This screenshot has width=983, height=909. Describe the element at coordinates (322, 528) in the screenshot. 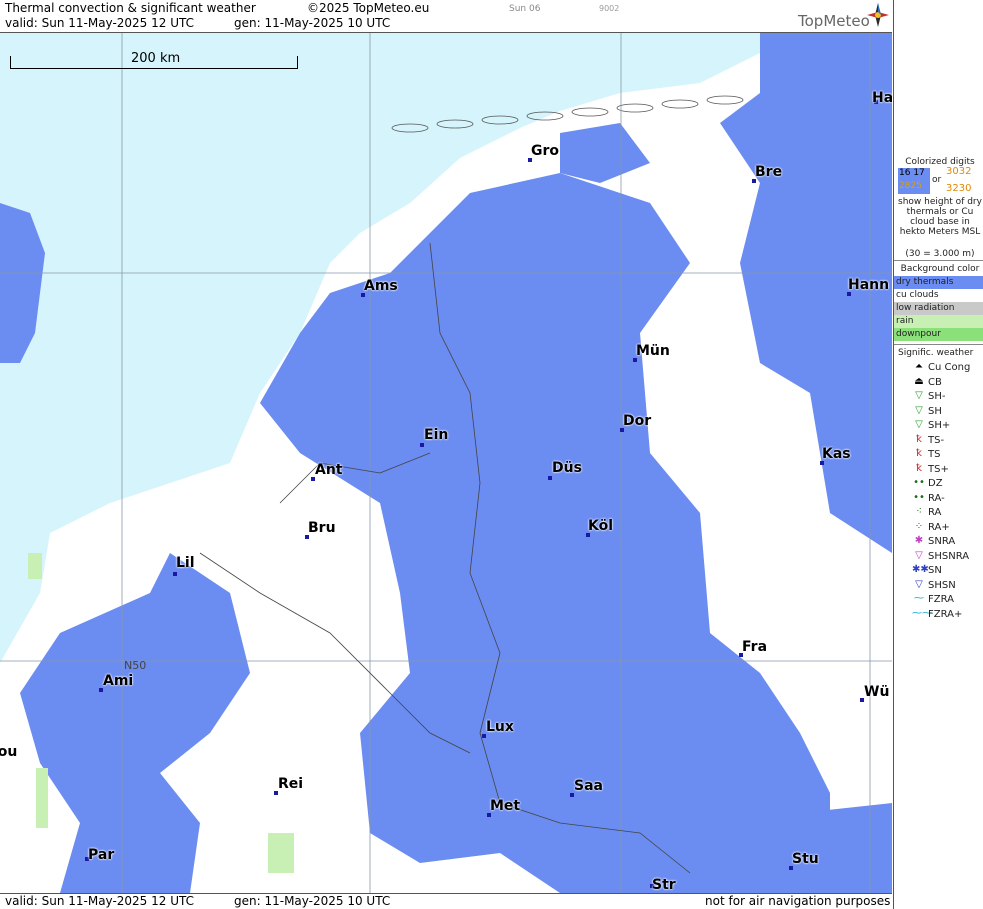

I see `city-label: Bru` at that location.